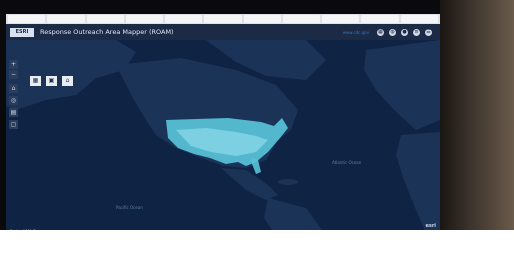  I want to click on monitor-bezel, so click(477, 115).